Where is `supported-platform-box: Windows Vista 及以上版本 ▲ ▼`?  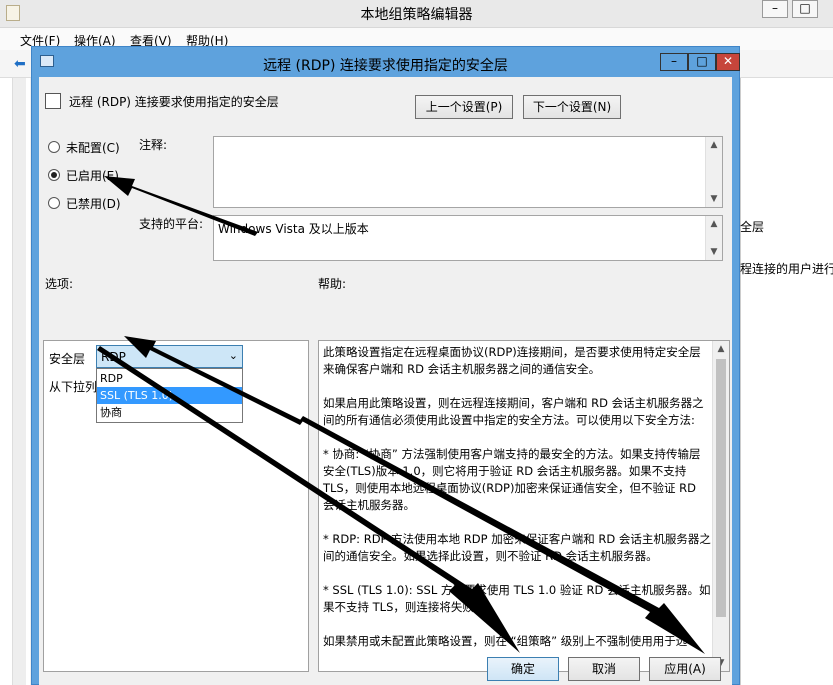
supported-platform-box: Windows Vista 及以上版本 ▲ ▼ is located at coordinates (468, 238).